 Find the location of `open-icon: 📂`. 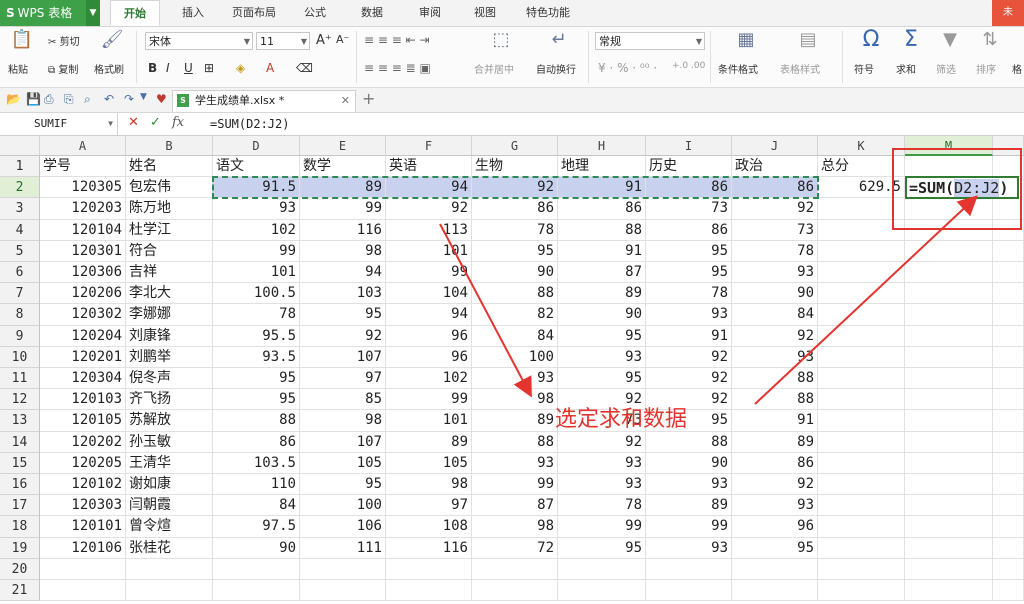

open-icon: 📂 is located at coordinates (13, 99).